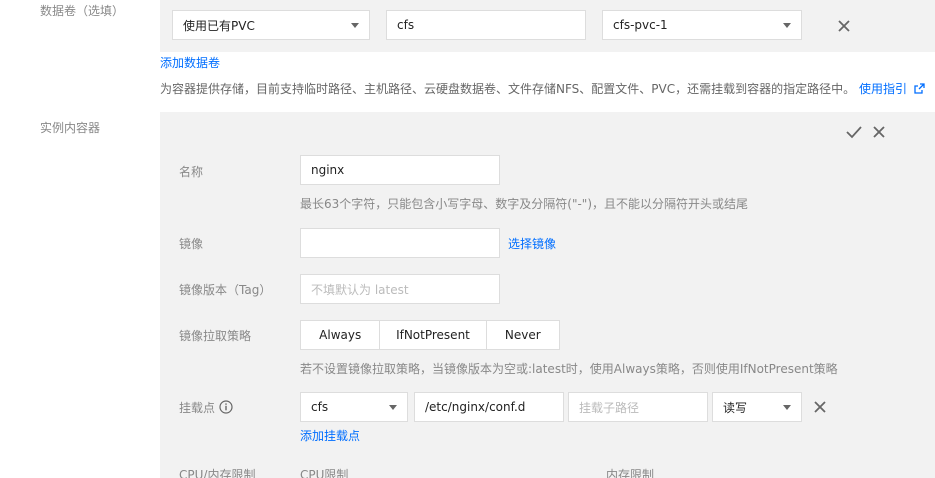 This screenshot has height=478, width=935. I want to click on tag-placeholder: 不填默认为 latest, so click(360, 289).